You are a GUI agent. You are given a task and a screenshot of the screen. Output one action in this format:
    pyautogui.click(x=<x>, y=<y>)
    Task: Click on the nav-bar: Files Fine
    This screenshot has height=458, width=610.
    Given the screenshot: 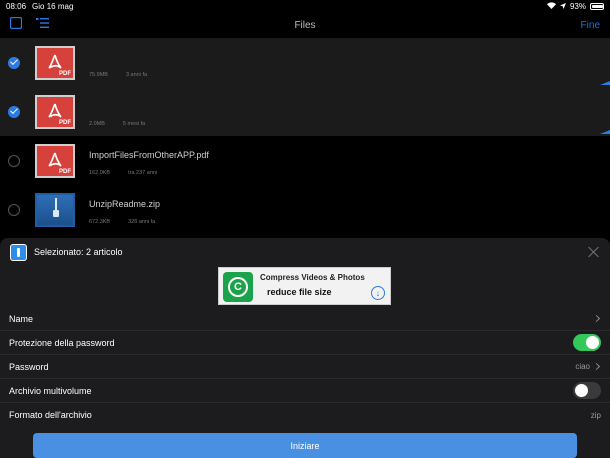 What is the action you would take?
    pyautogui.click(x=305, y=25)
    